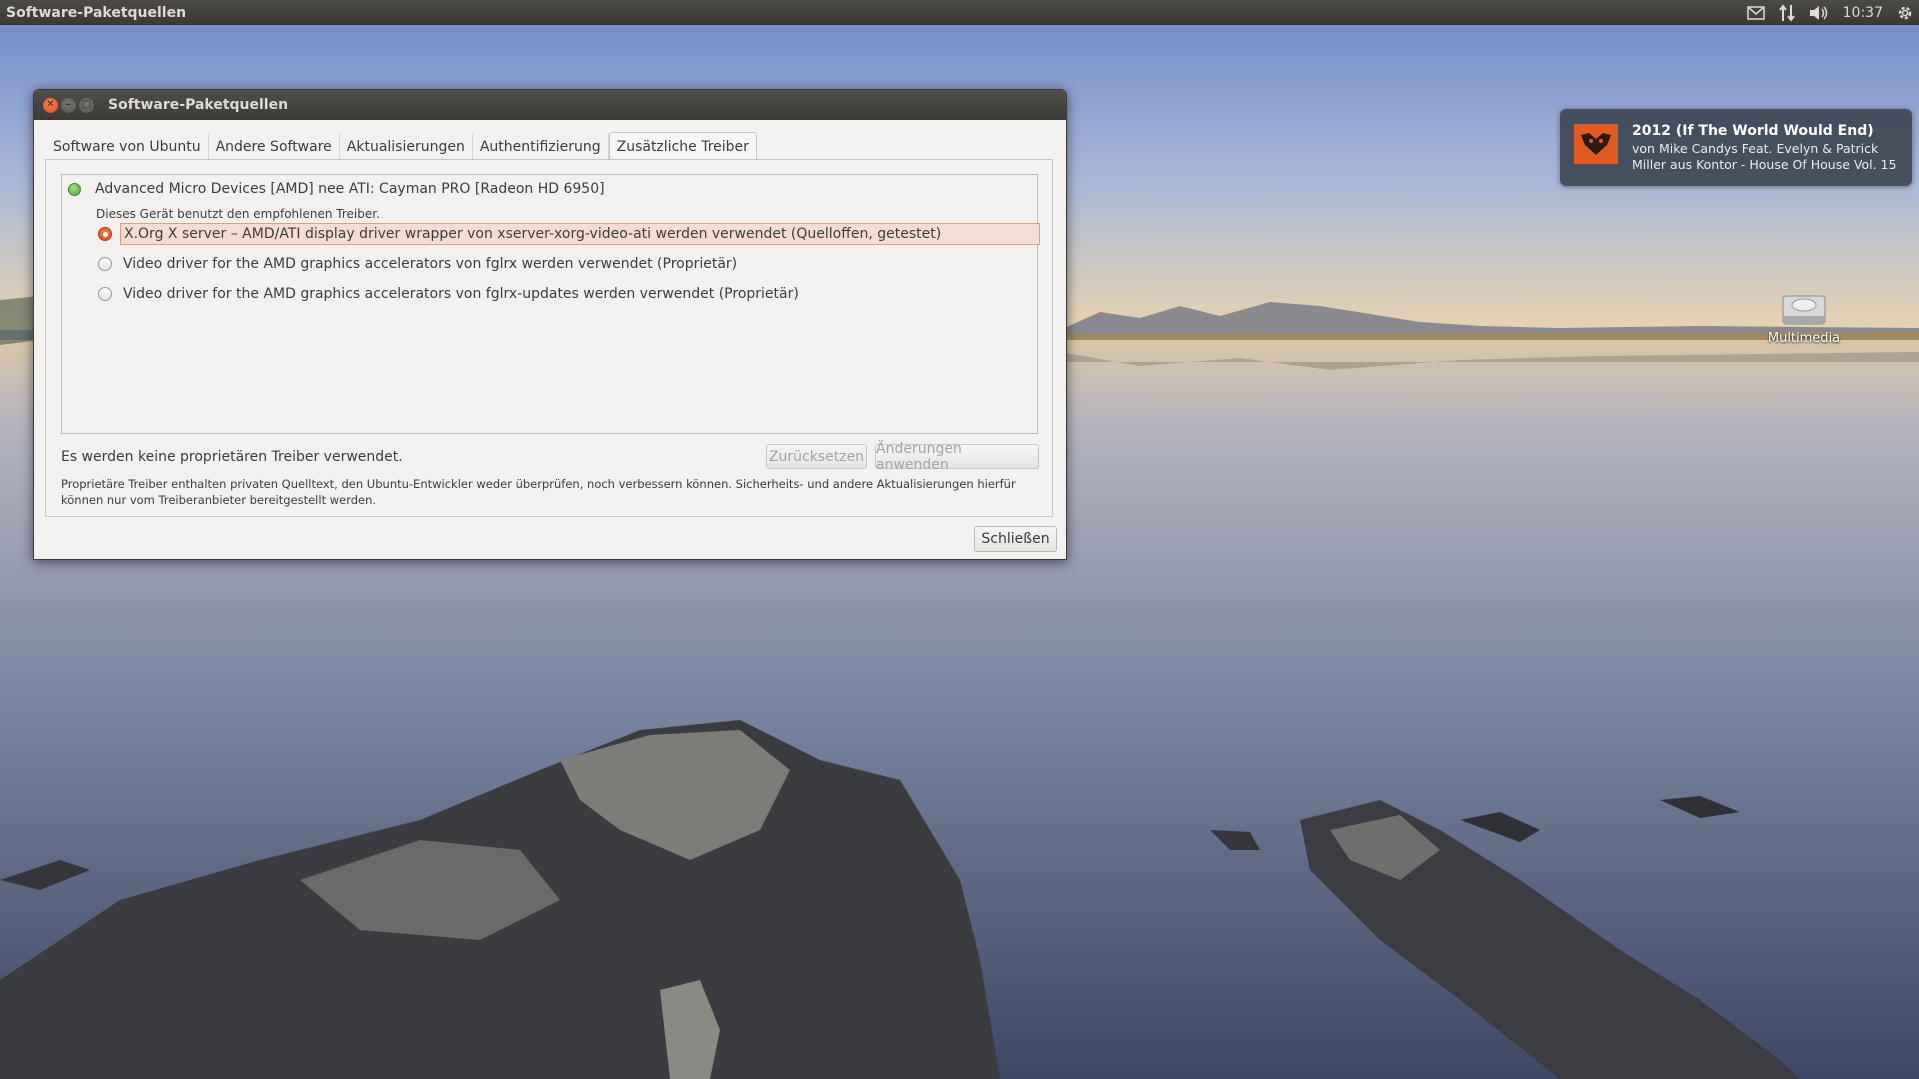 This screenshot has height=1079, width=1919. Describe the element at coordinates (959, 12) in the screenshot. I see `top-panel: Software-Paketquellen 10:37` at that location.